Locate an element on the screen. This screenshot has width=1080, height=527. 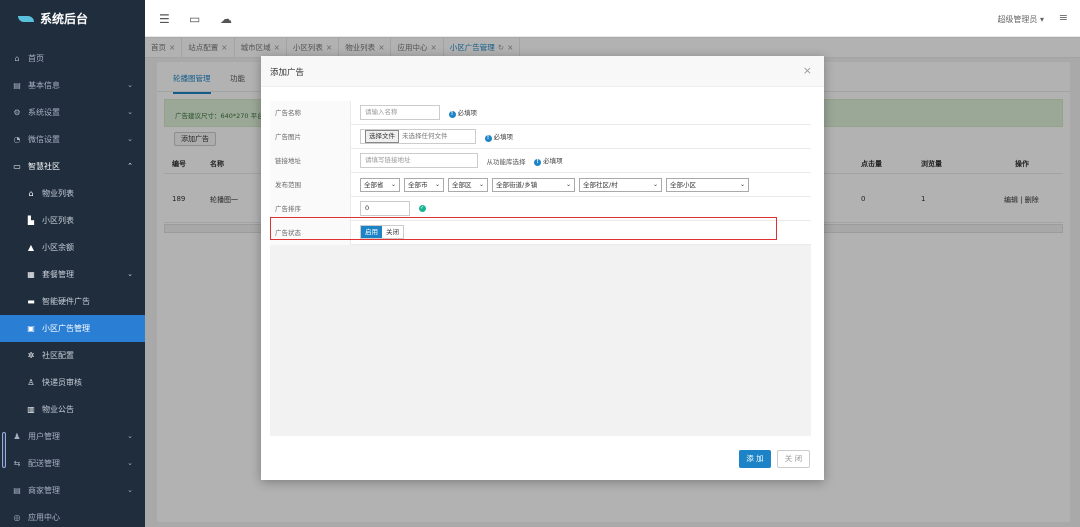
community-icon: ▭ is located at coordinates (17, 166).